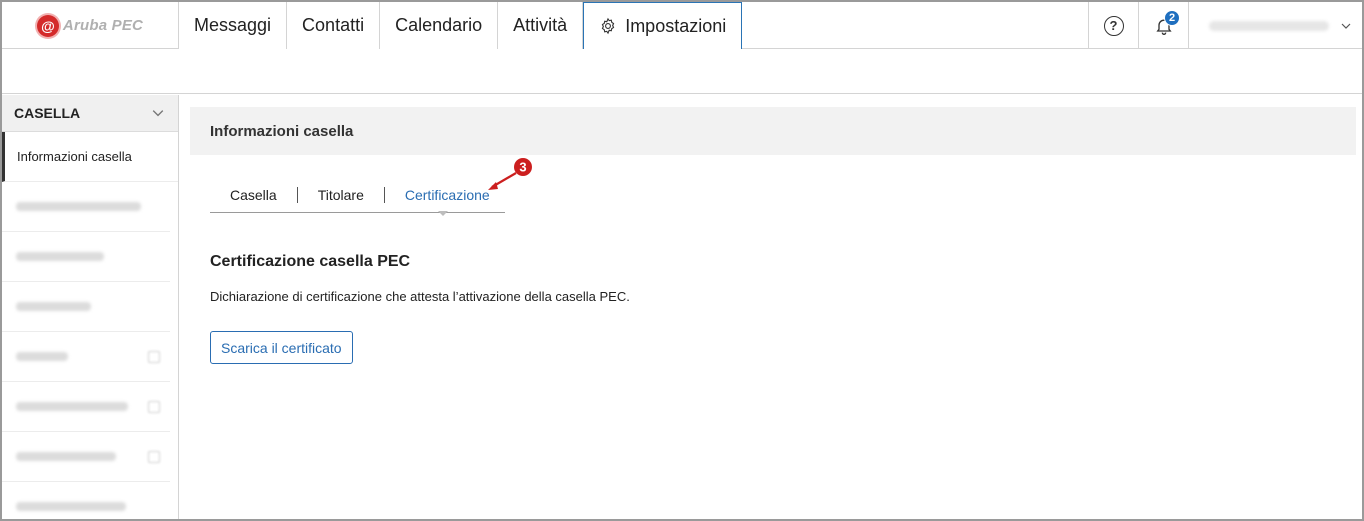 The image size is (1364, 521). I want to click on info-subtabs: Casella Titolare Certificazione, so click(357, 195).